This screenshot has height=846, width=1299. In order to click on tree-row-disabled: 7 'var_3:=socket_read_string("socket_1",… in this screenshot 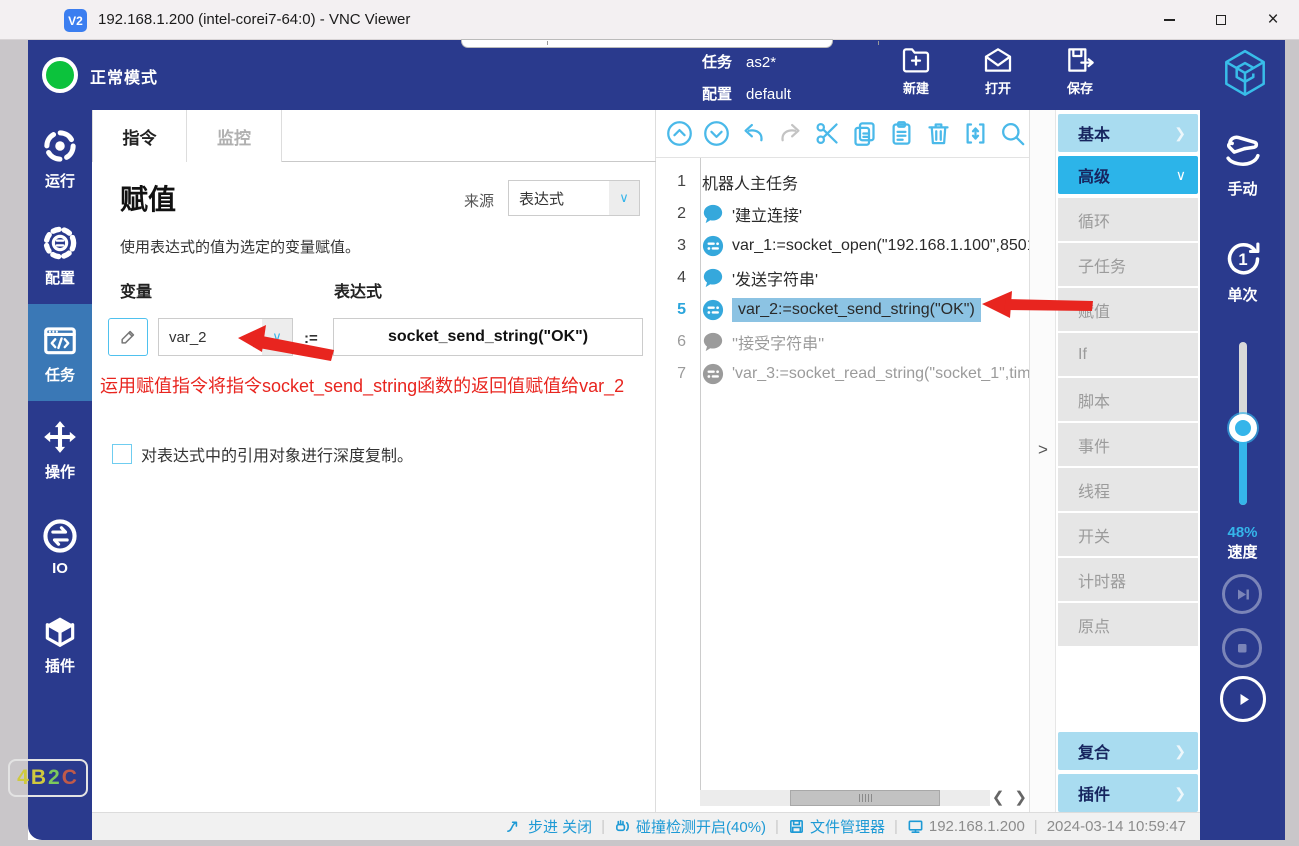, I will do `click(842, 374)`.